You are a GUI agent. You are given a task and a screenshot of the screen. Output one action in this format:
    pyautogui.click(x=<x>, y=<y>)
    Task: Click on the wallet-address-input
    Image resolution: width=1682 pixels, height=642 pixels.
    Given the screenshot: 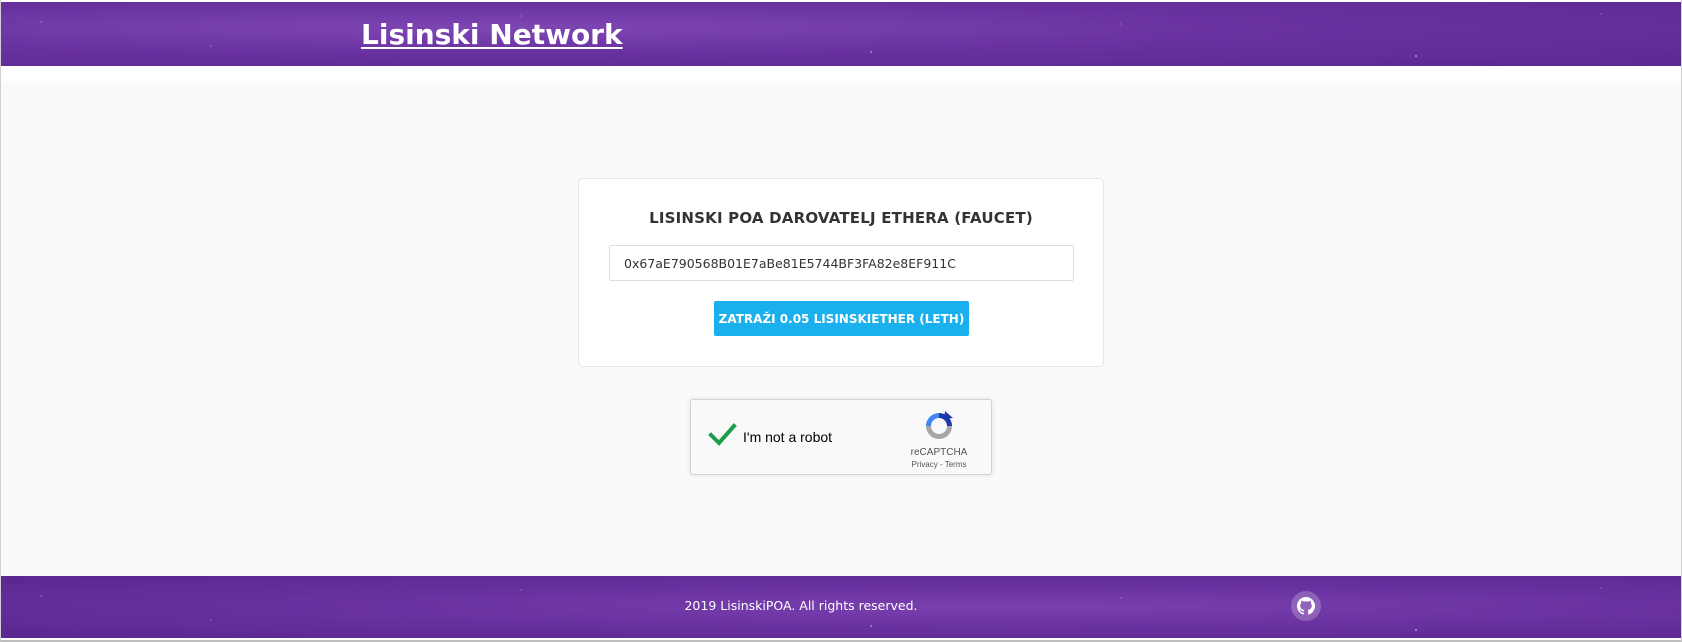 What is the action you would take?
    pyautogui.click(x=841, y=263)
    